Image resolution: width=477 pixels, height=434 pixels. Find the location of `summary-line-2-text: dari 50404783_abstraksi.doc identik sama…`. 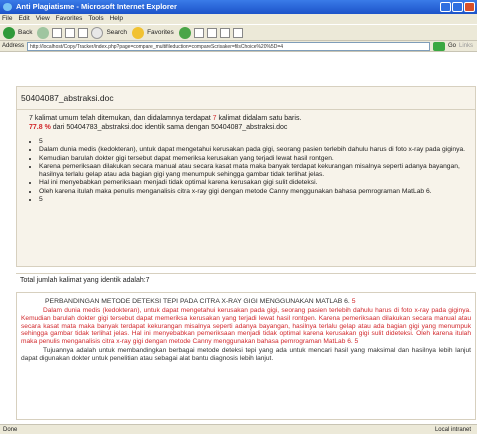

summary-line-2-text: dari 50404783_abstraksi.doc identik sama… is located at coordinates (169, 127).